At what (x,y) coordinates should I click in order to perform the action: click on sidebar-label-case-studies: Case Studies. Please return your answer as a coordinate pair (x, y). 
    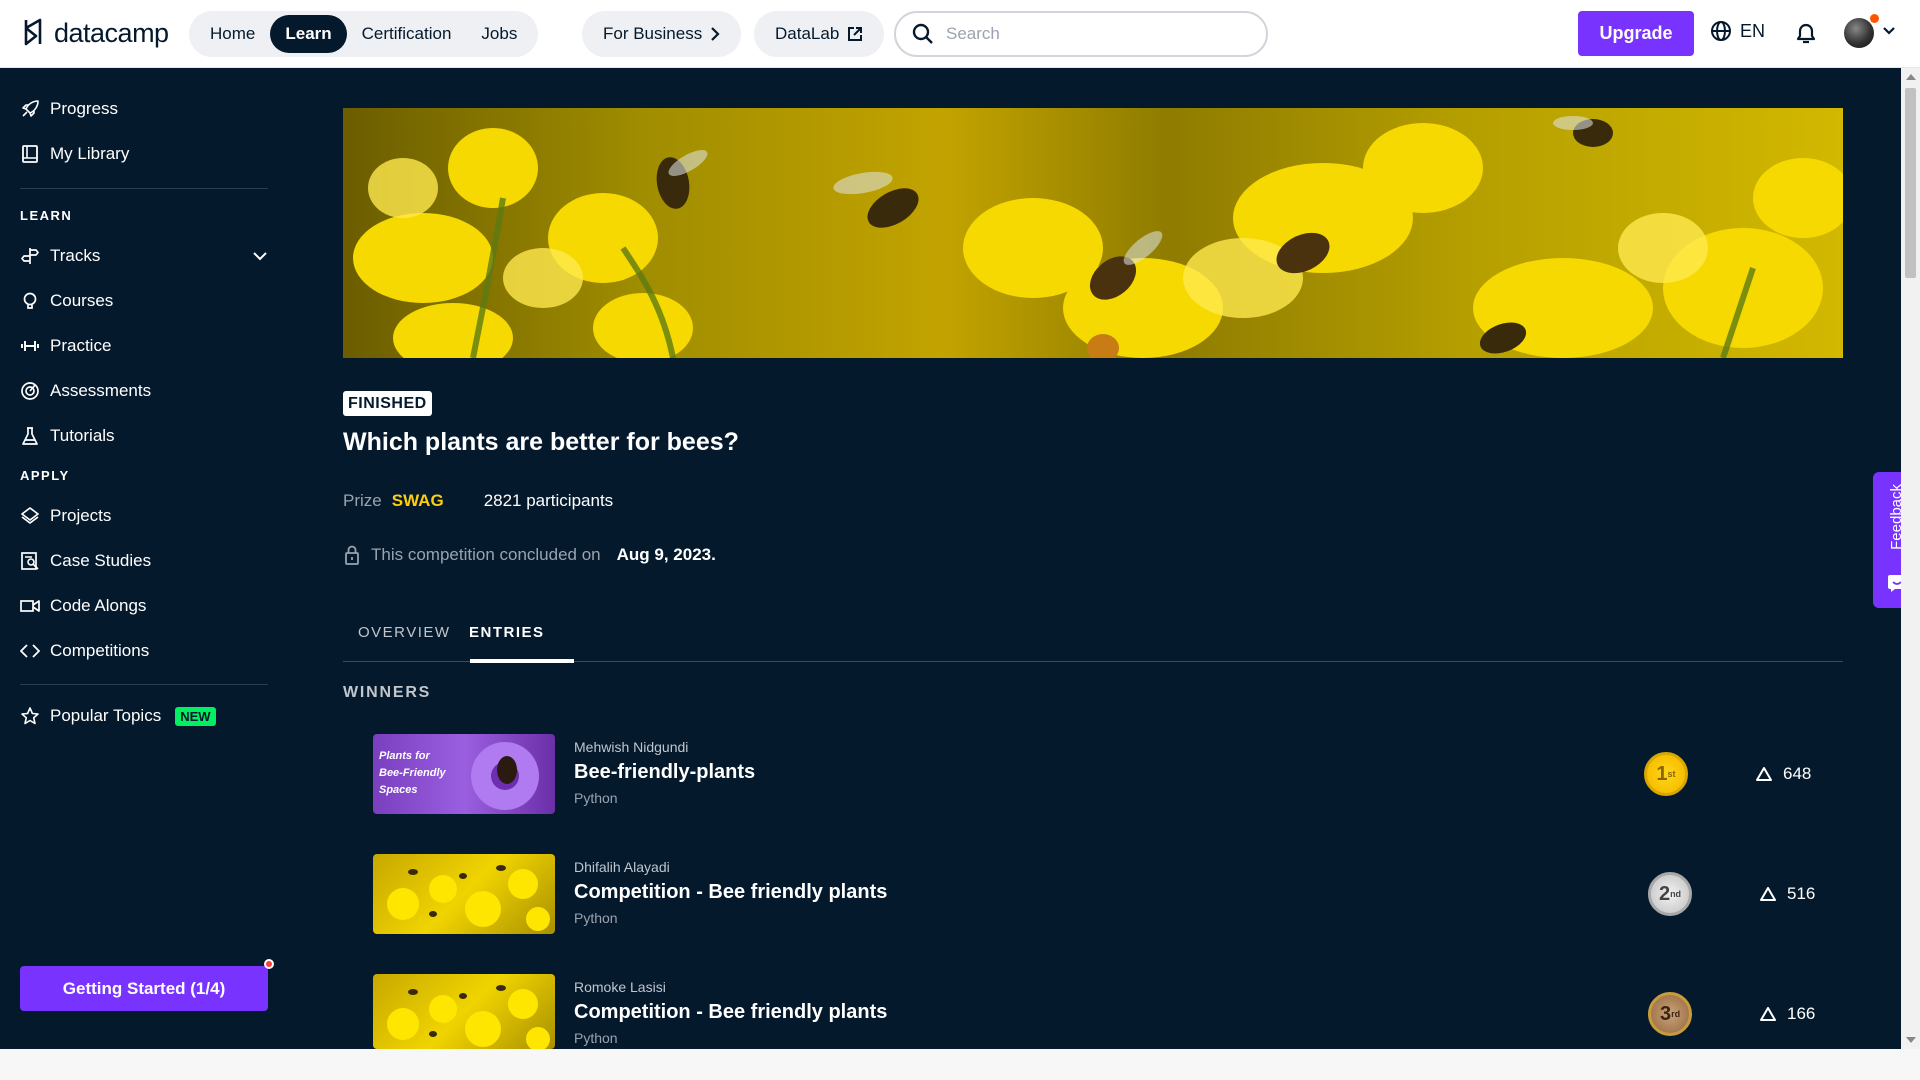
    Looking at the image, I should click on (101, 560).